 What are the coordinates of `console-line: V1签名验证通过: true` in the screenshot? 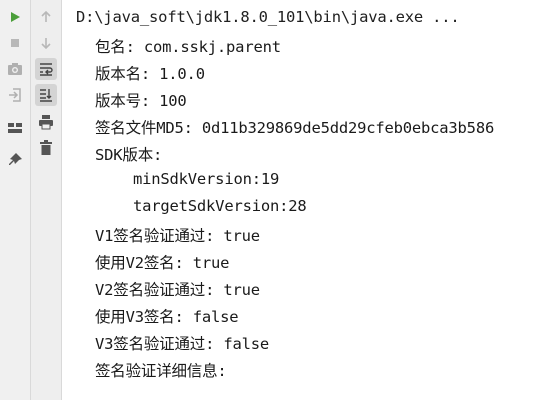 It's located at (177, 236).